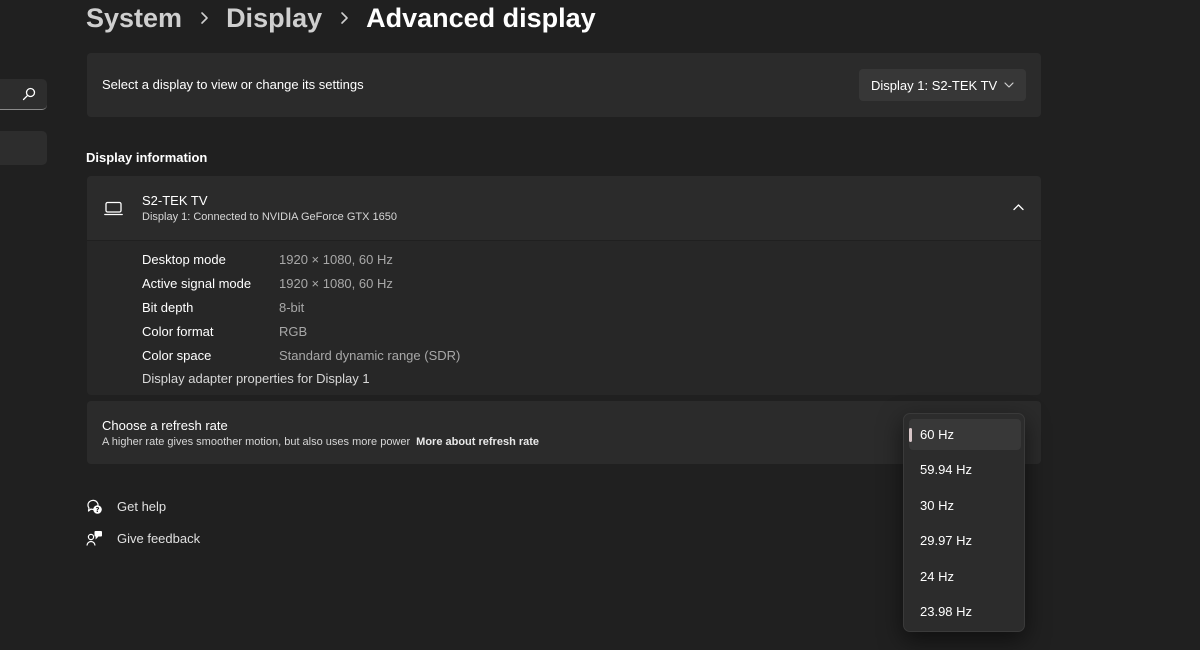 This screenshot has width=1200, height=650. I want to click on nav-item-selected, so click(23, 148).